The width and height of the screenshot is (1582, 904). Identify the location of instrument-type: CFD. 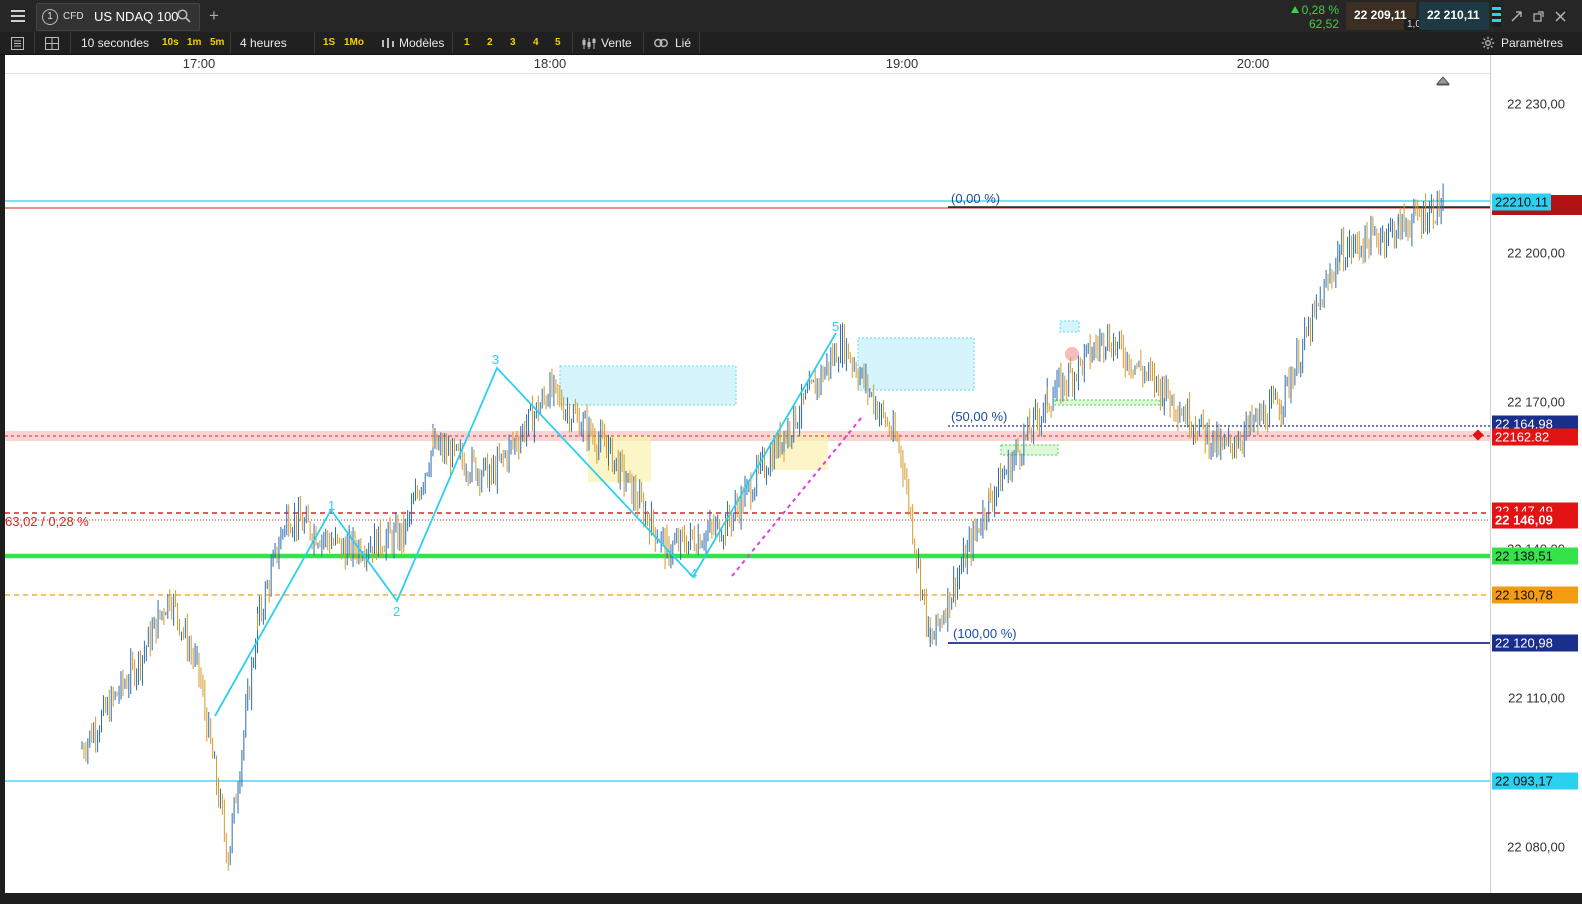
(73, 16).